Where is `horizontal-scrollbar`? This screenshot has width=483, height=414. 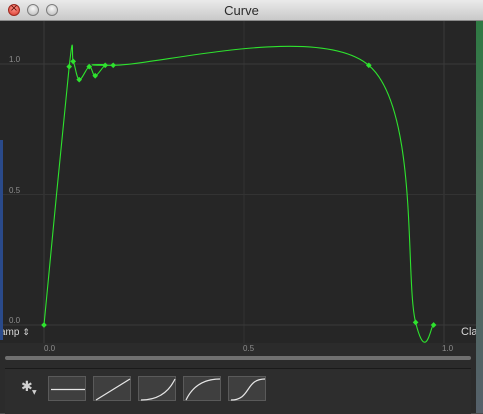
horizontal-scrollbar is located at coordinates (238, 358).